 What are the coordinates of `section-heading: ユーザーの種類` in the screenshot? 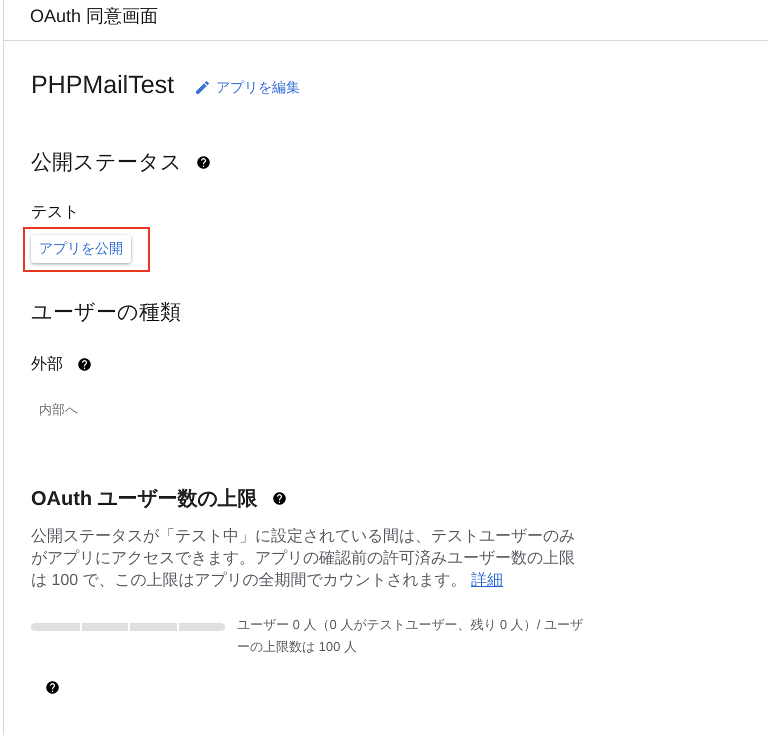 It's located at (106, 313).